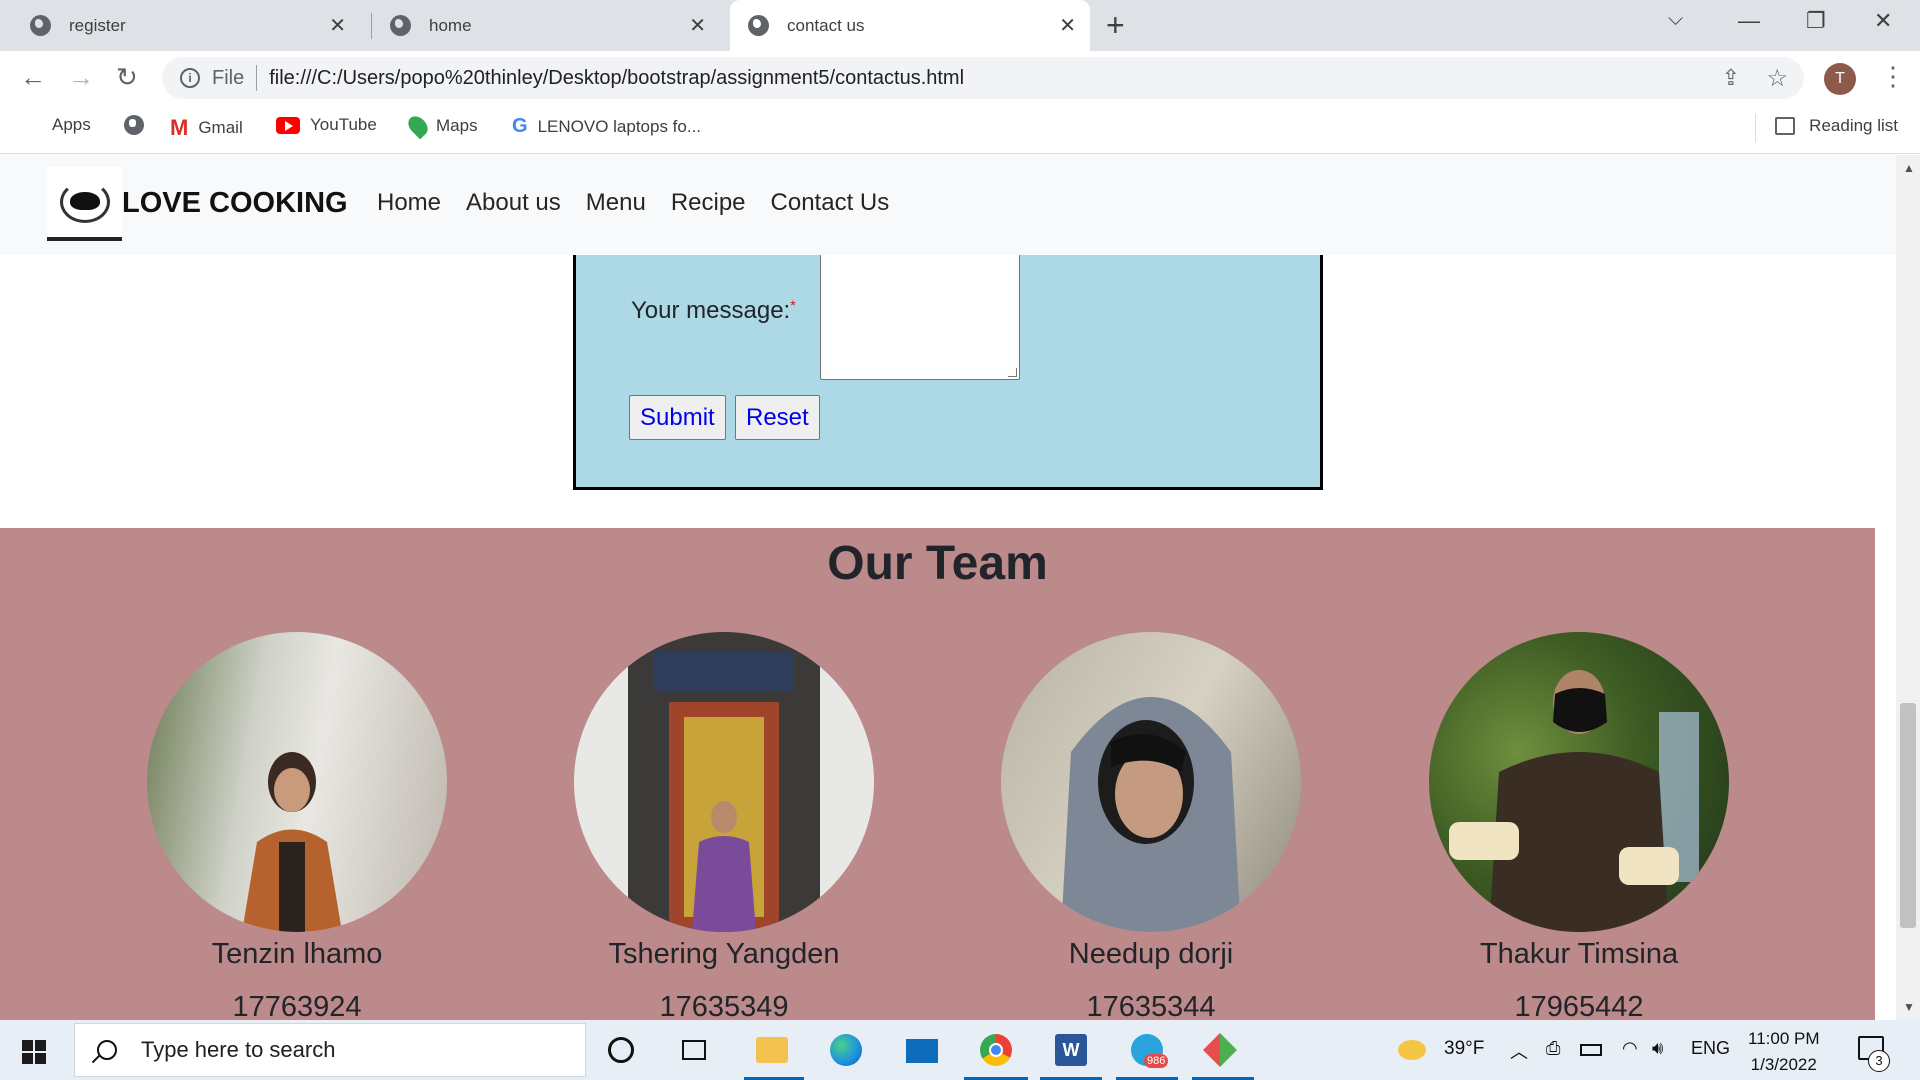 Image resolution: width=1920 pixels, height=1080 pixels. Describe the element at coordinates (1579, 954) in the screenshot. I see `member-name: Thakur Timsina` at that location.